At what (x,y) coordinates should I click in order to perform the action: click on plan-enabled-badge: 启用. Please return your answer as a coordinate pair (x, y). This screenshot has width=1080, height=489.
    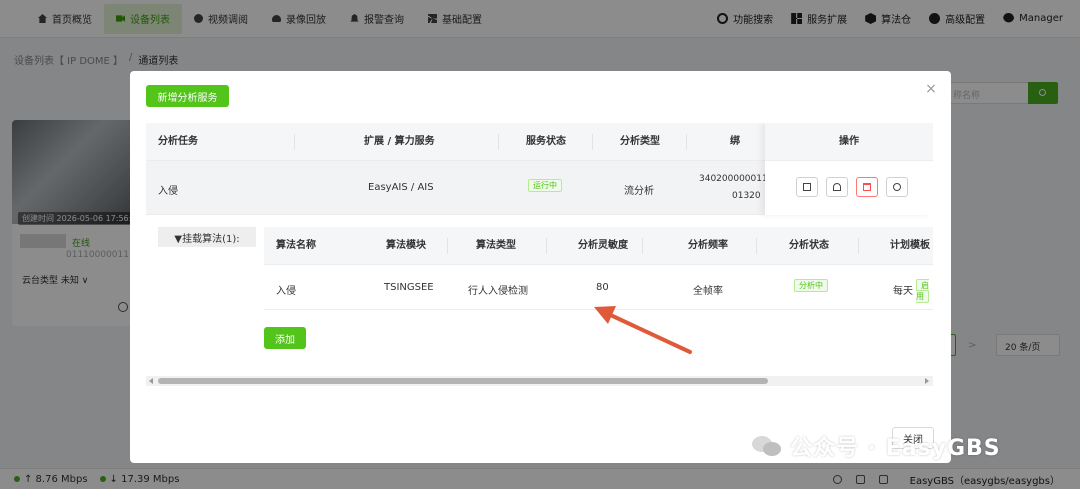
    Looking at the image, I should click on (924, 291).